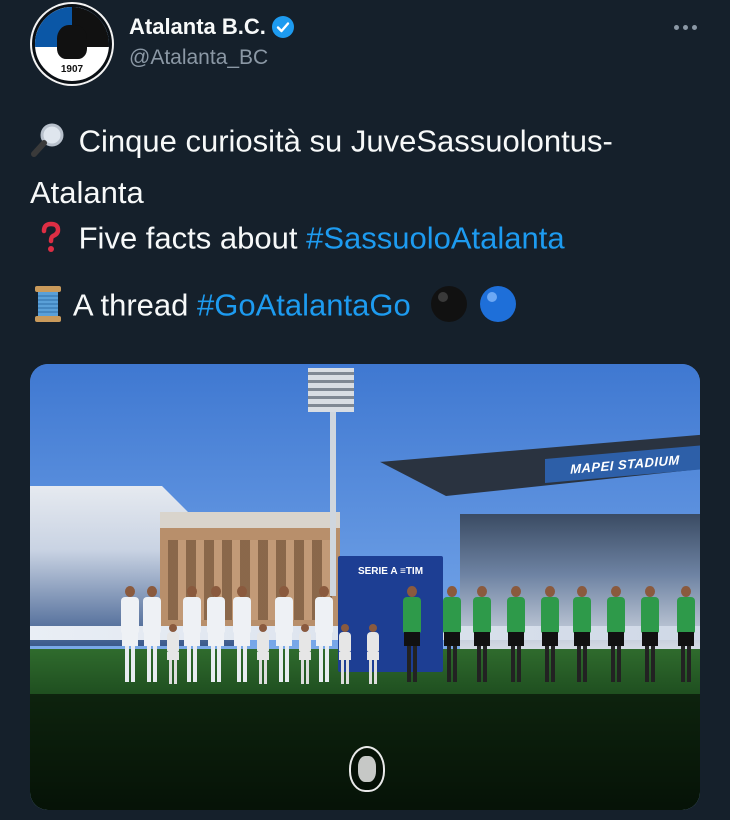 Image resolution: width=730 pixels, height=820 pixels. I want to click on tweet-line-2: Atalanta, so click(370, 192).